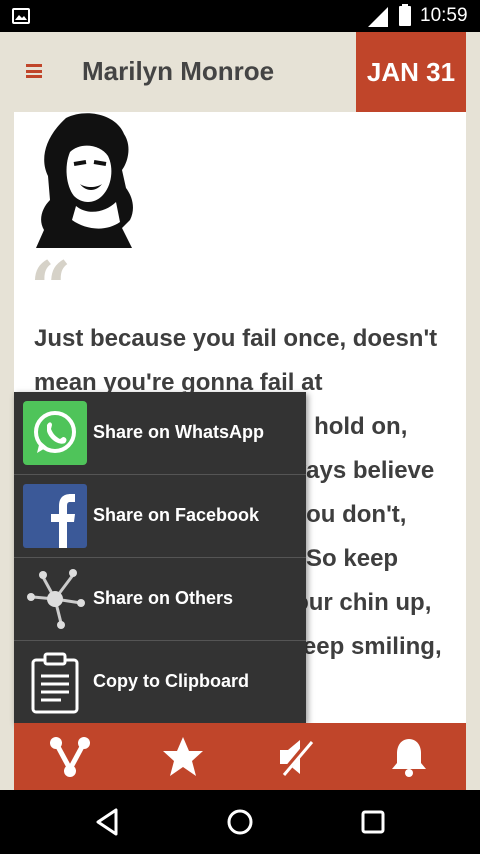 This screenshot has width=480, height=854. I want to click on share-whatsapp-item: Share on WhatsApp, so click(160, 433).